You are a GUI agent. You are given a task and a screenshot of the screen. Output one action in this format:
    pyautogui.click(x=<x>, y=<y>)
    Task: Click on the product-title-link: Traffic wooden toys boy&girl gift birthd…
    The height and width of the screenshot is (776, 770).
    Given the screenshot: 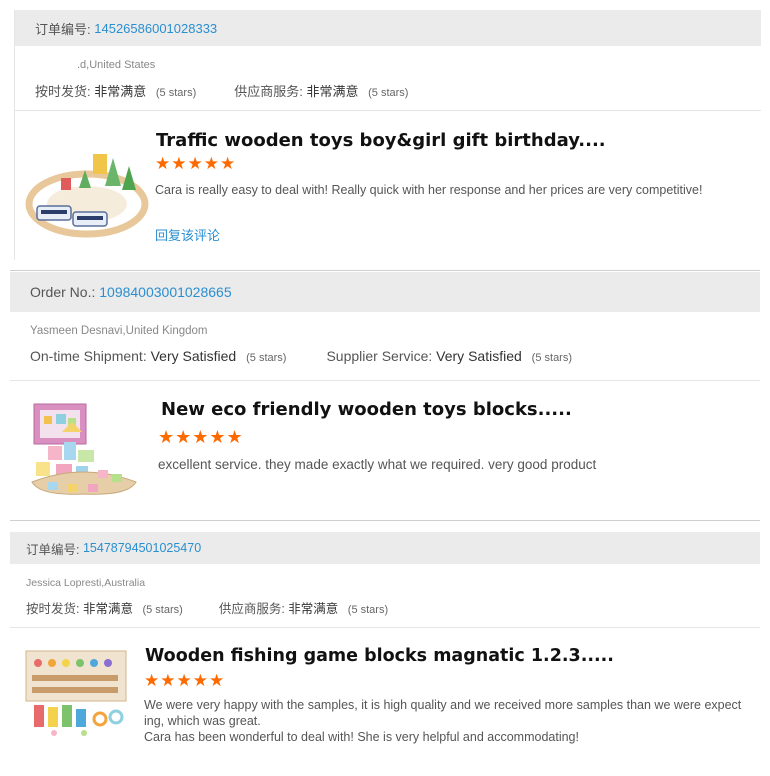 What is the action you would take?
    pyautogui.click(x=381, y=140)
    